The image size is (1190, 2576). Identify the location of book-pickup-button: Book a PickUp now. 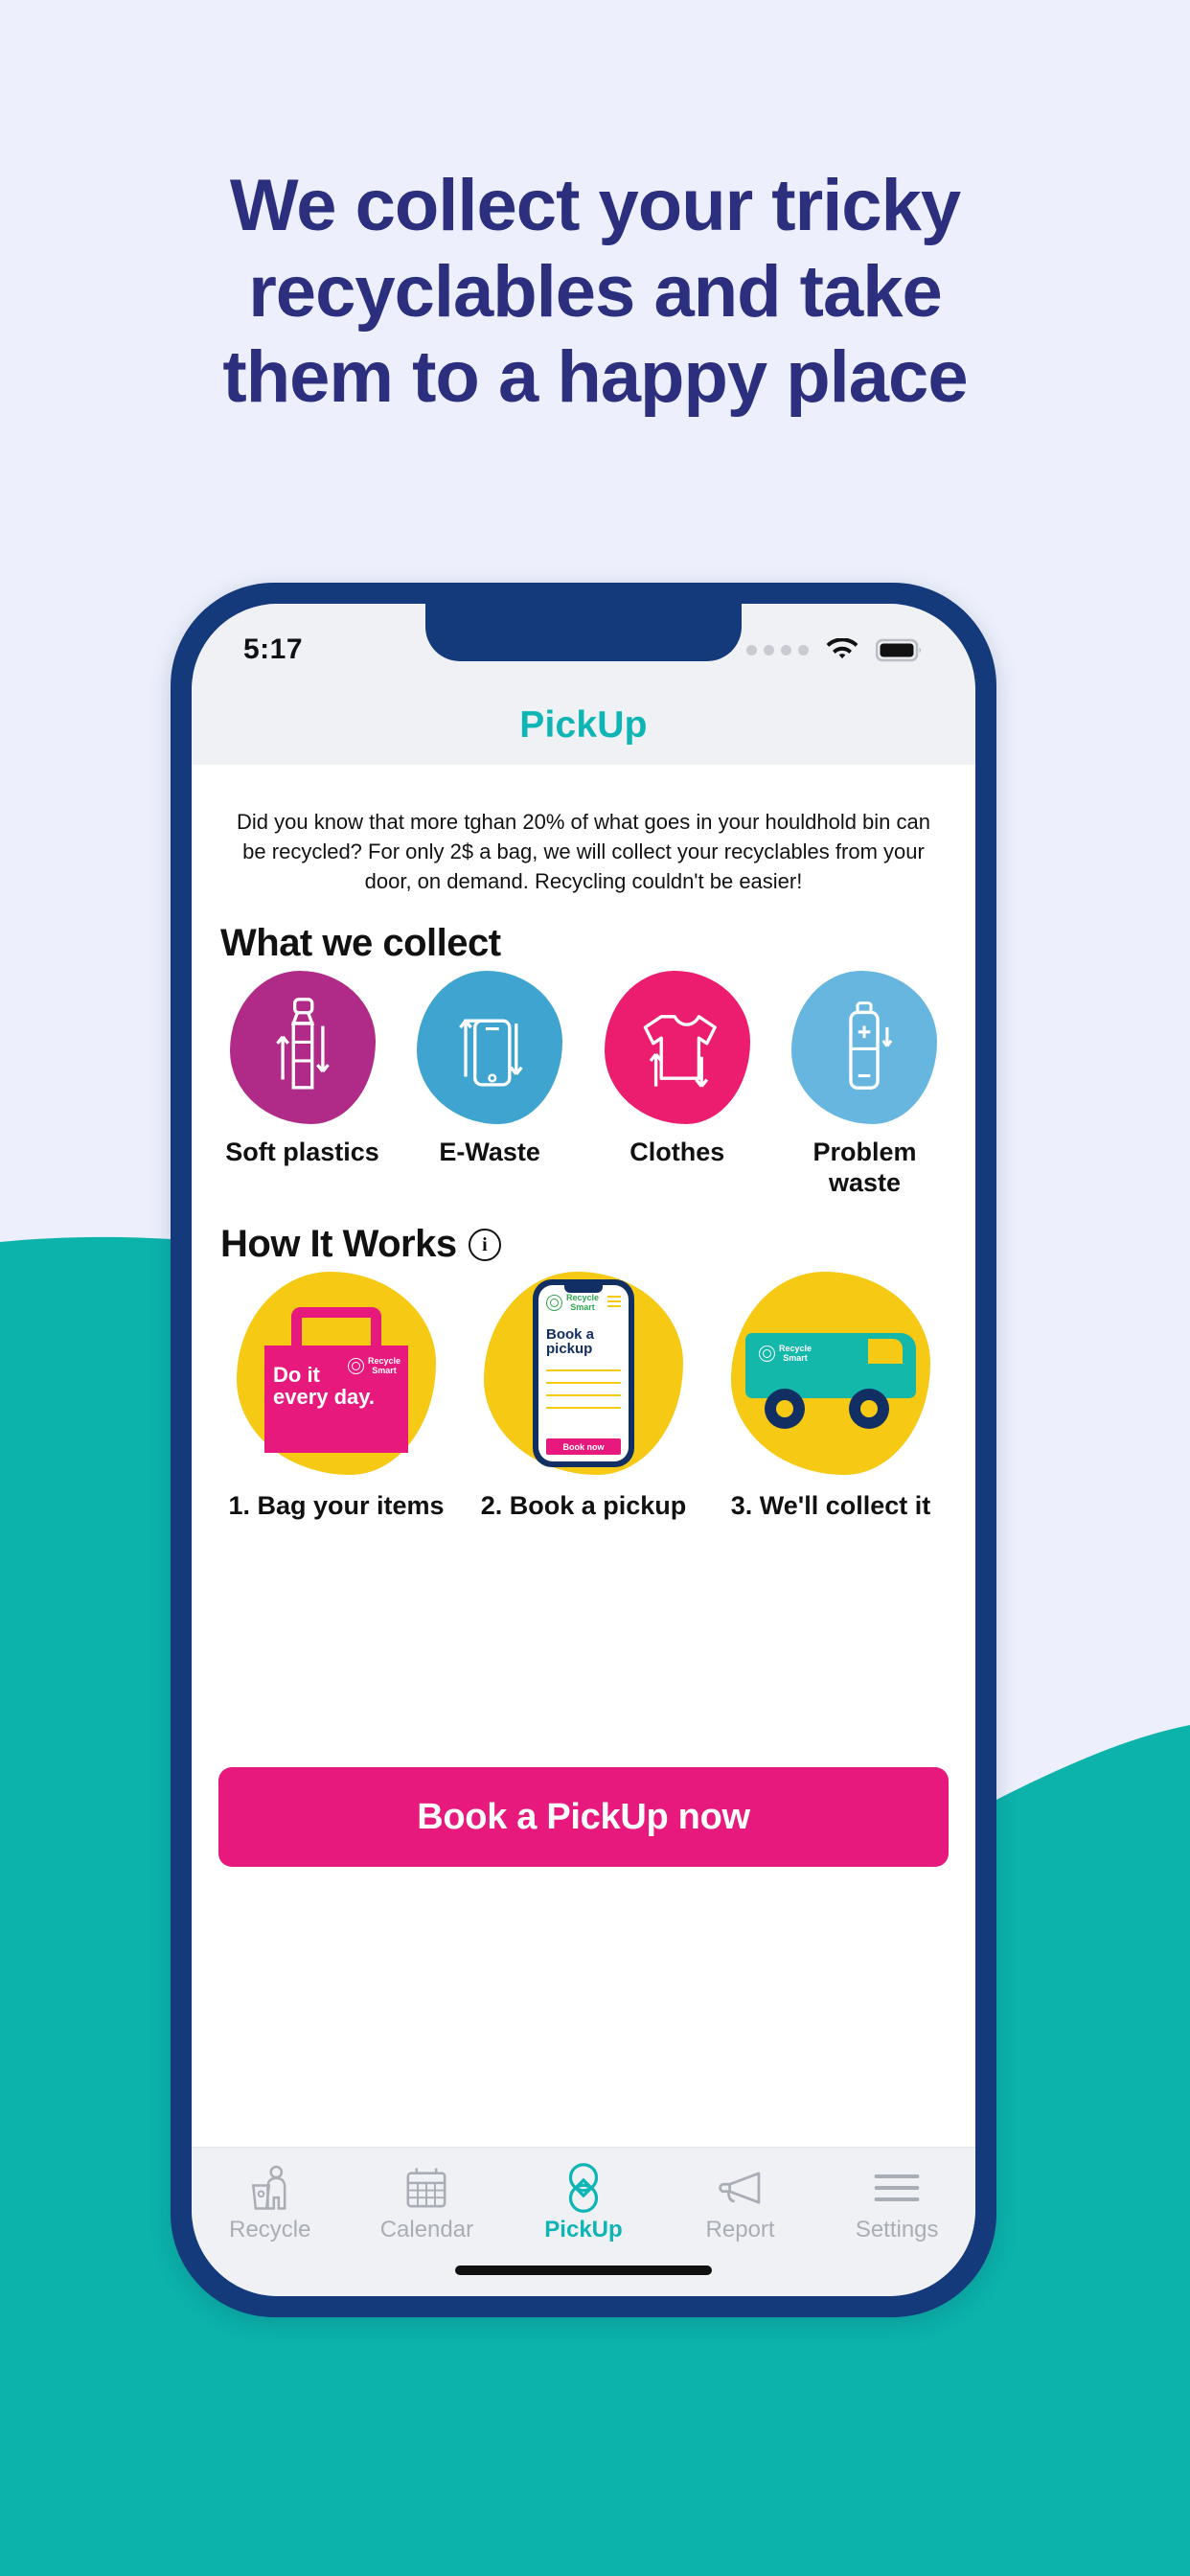
(584, 1817).